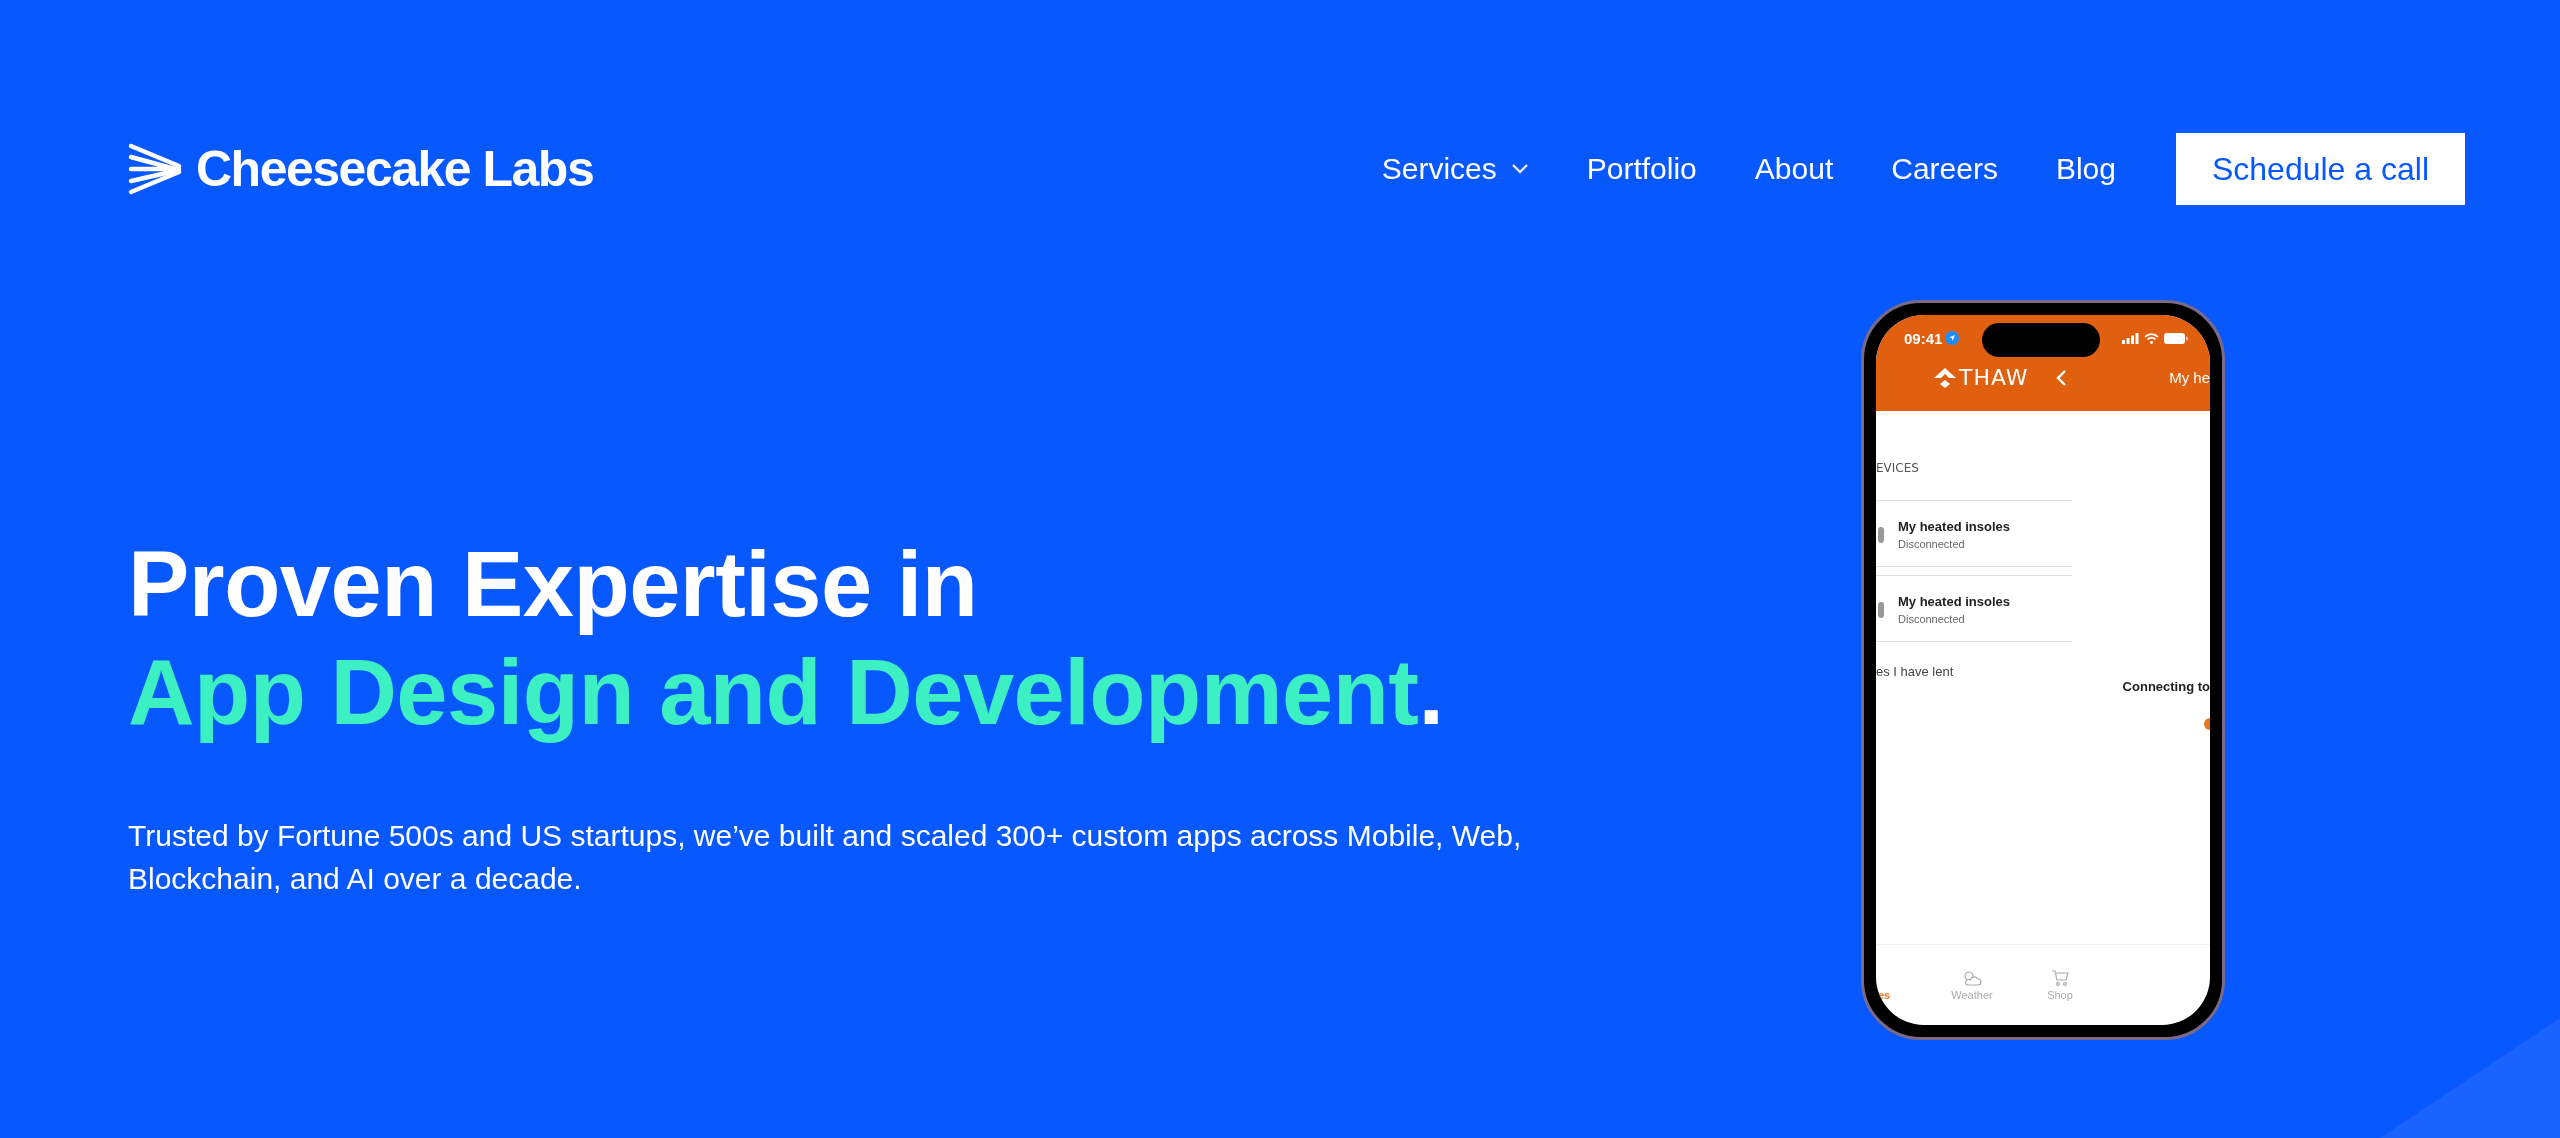 The height and width of the screenshot is (1138, 2560). I want to click on connecting-text: Connecting to, so click(2166, 686).